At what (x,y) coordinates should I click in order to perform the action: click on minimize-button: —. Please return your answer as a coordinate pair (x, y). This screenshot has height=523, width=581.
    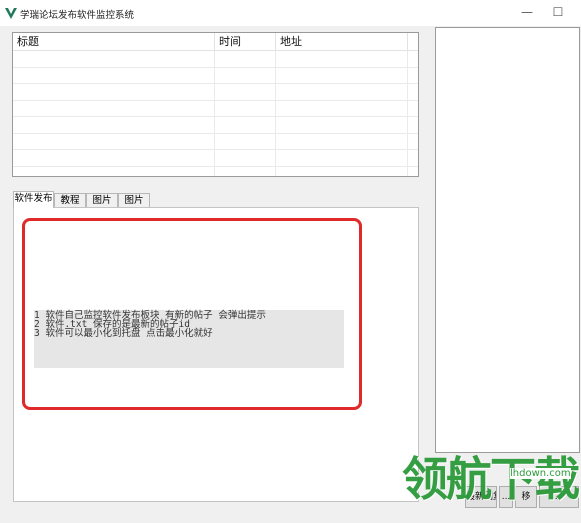
    Looking at the image, I should click on (527, 12).